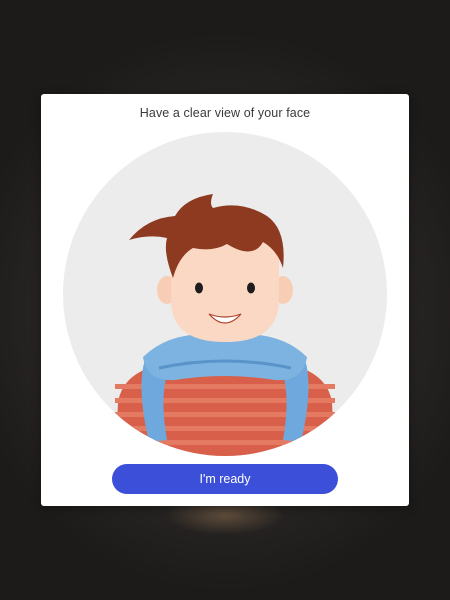  I want to click on dialog-title: Have a clear view of your face, so click(225, 113).